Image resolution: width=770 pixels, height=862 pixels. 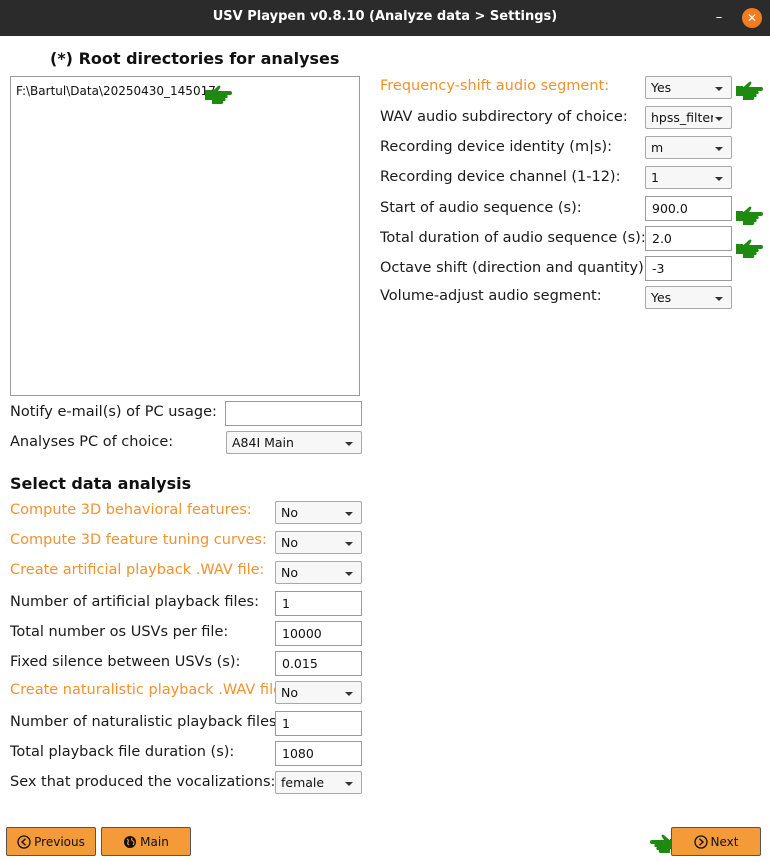 What do you see at coordinates (688, 147) in the screenshot?
I see `device-identity-select: m` at bounding box center [688, 147].